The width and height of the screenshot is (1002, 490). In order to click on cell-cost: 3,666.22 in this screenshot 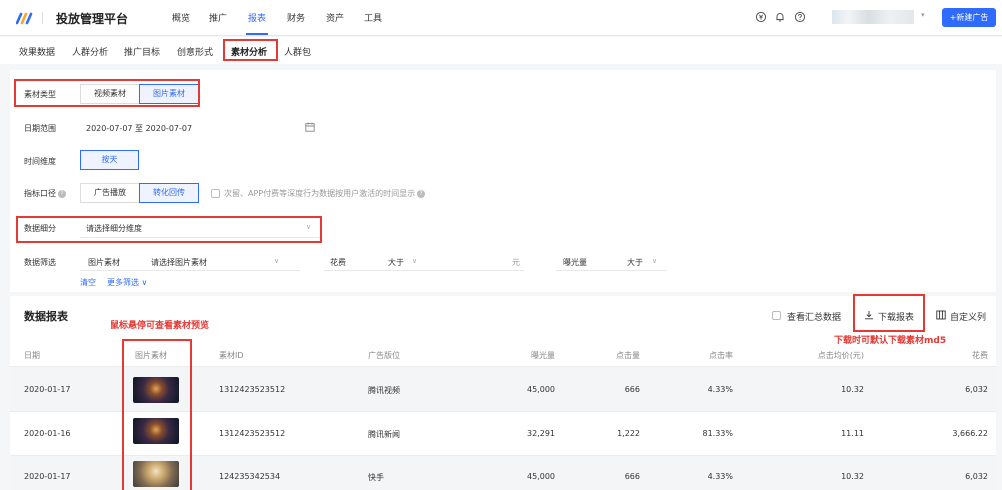, I will do `click(970, 433)`.